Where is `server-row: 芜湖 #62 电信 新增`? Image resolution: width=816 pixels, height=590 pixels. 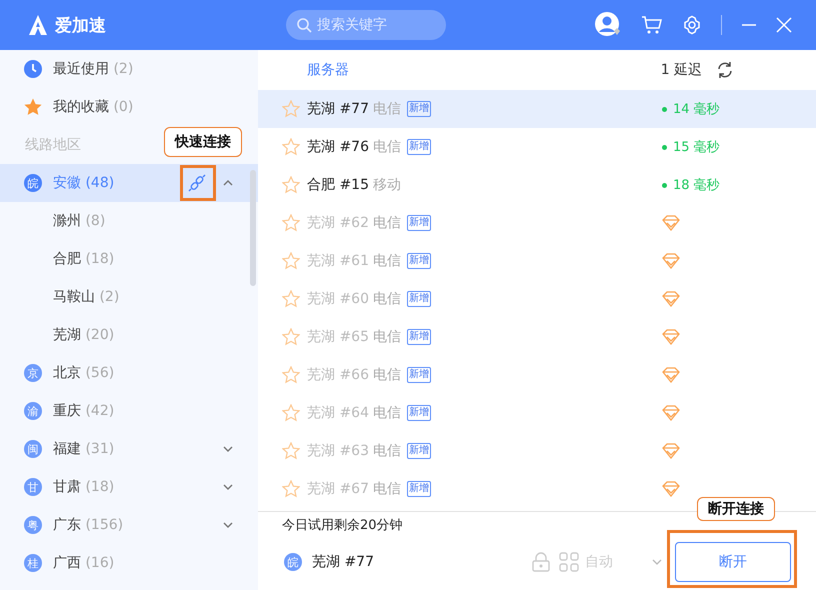
server-row: 芜湖 #62 电信 新增 is located at coordinates (537, 223).